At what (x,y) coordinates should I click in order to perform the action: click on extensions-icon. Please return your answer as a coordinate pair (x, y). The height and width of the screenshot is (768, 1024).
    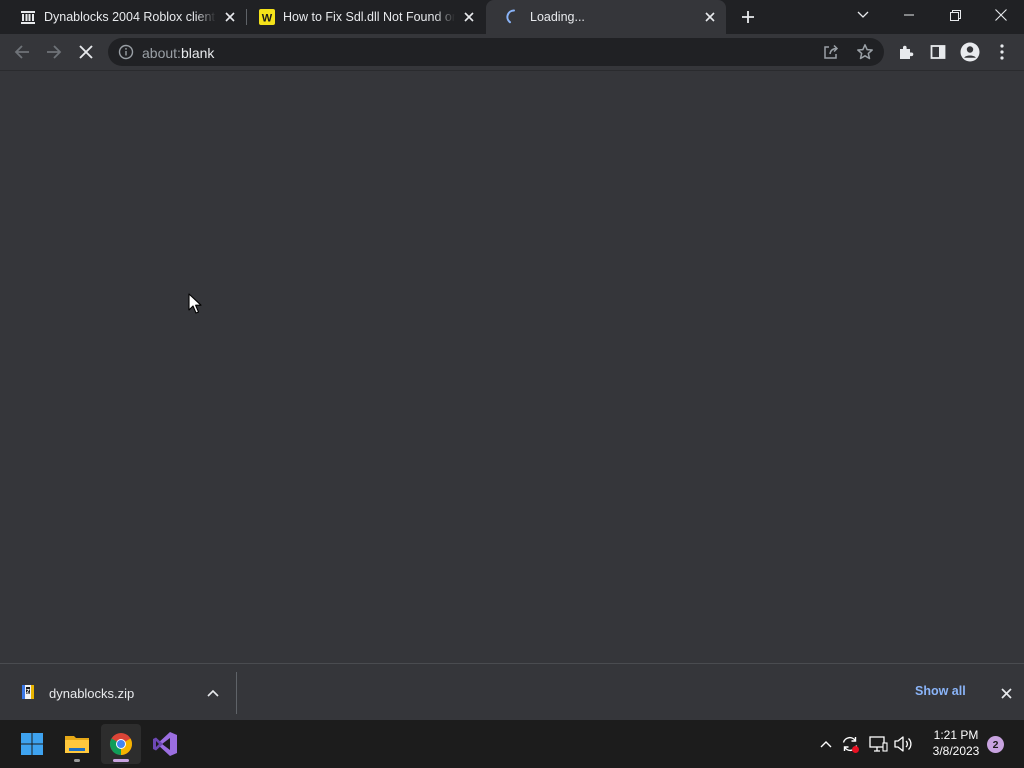
    Looking at the image, I should click on (907, 52).